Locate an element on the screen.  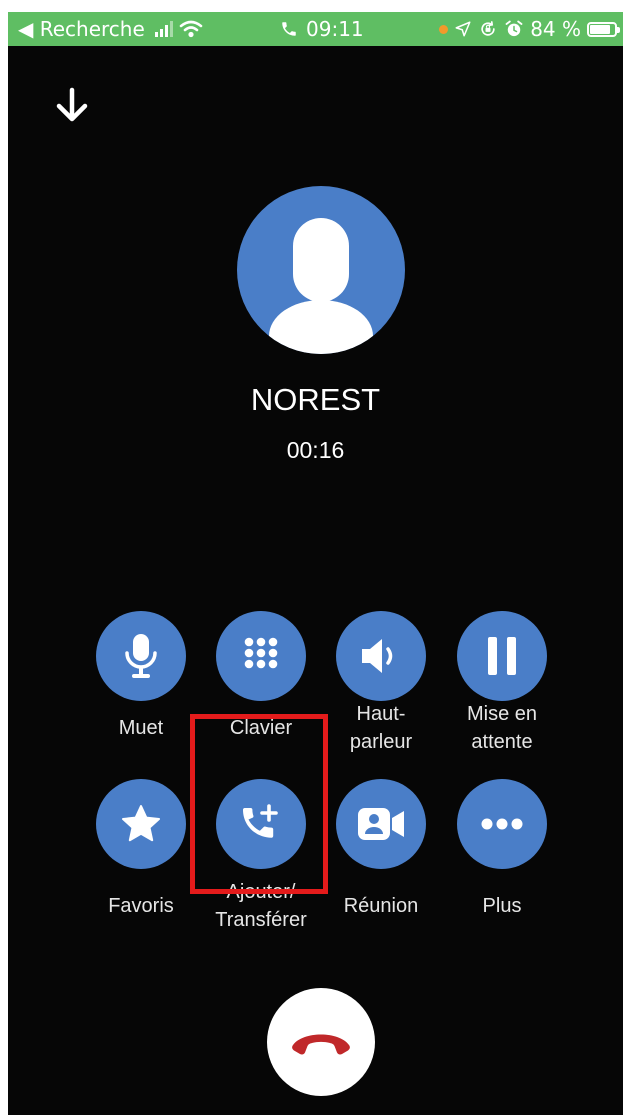
hang-up-icon is located at coordinates (321, 1044).